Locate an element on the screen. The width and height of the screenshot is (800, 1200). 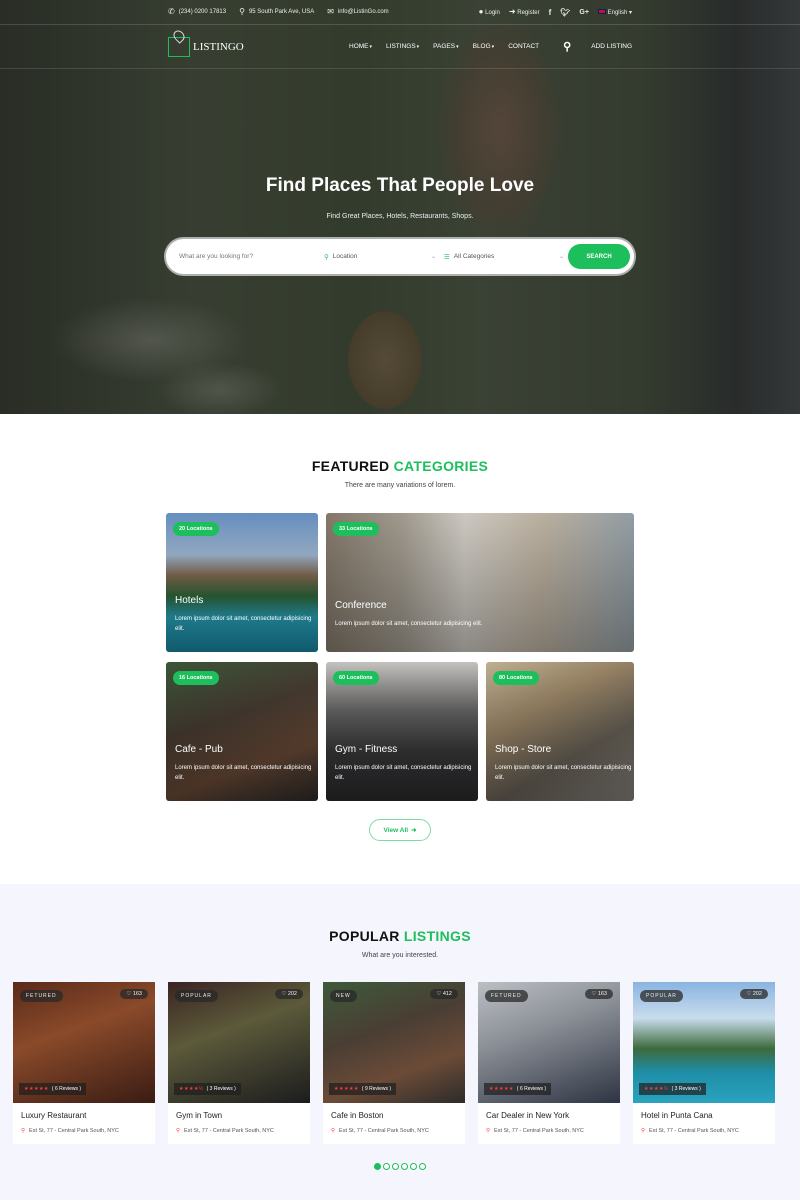
nav-home: HOME▾ is located at coordinates (360, 46).